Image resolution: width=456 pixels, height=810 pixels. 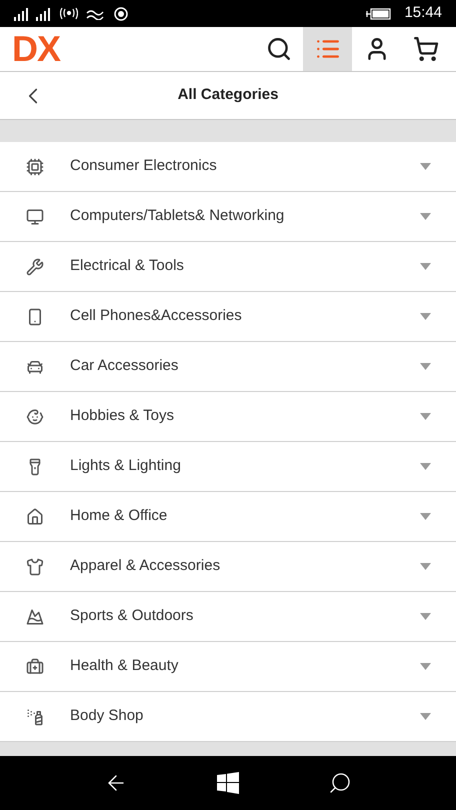 What do you see at coordinates (35, 167) in the screenshot?
I see `chip-icon` at bounding box center [35, 167].